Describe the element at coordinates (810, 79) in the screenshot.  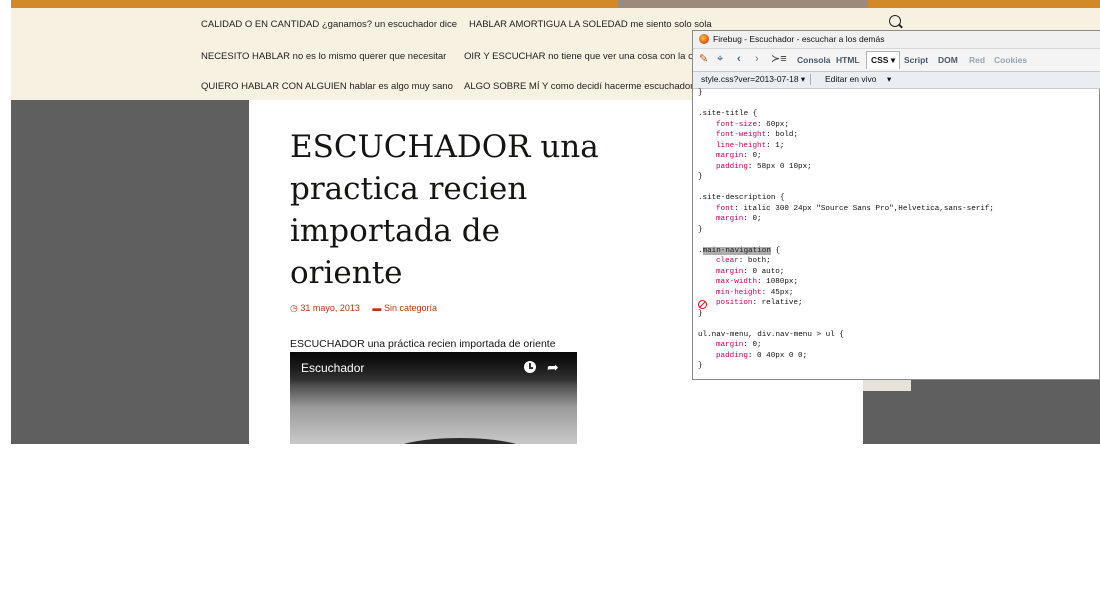
I see `subbar-separator` at that location.